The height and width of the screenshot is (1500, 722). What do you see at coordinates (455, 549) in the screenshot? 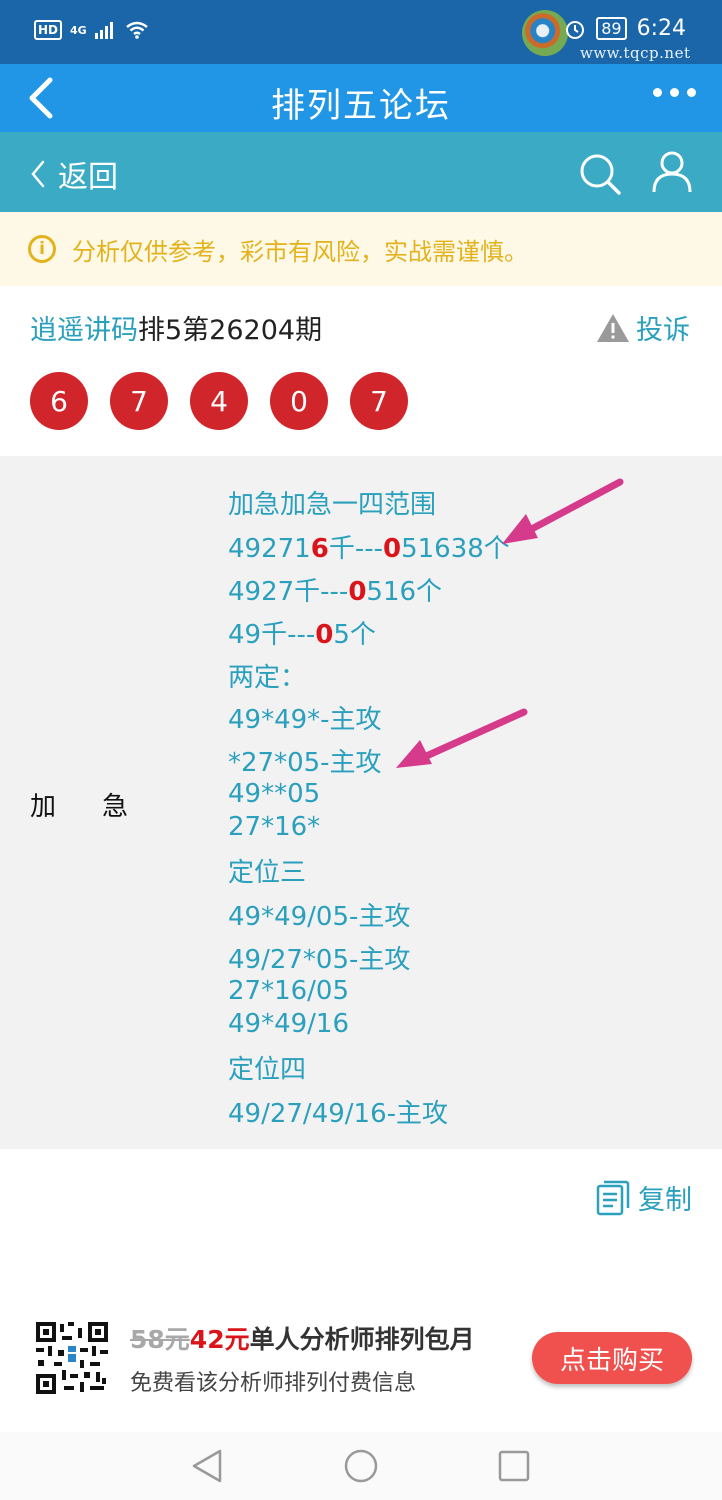
I see `line-part: 51638个` at bounding box center [455, 549].